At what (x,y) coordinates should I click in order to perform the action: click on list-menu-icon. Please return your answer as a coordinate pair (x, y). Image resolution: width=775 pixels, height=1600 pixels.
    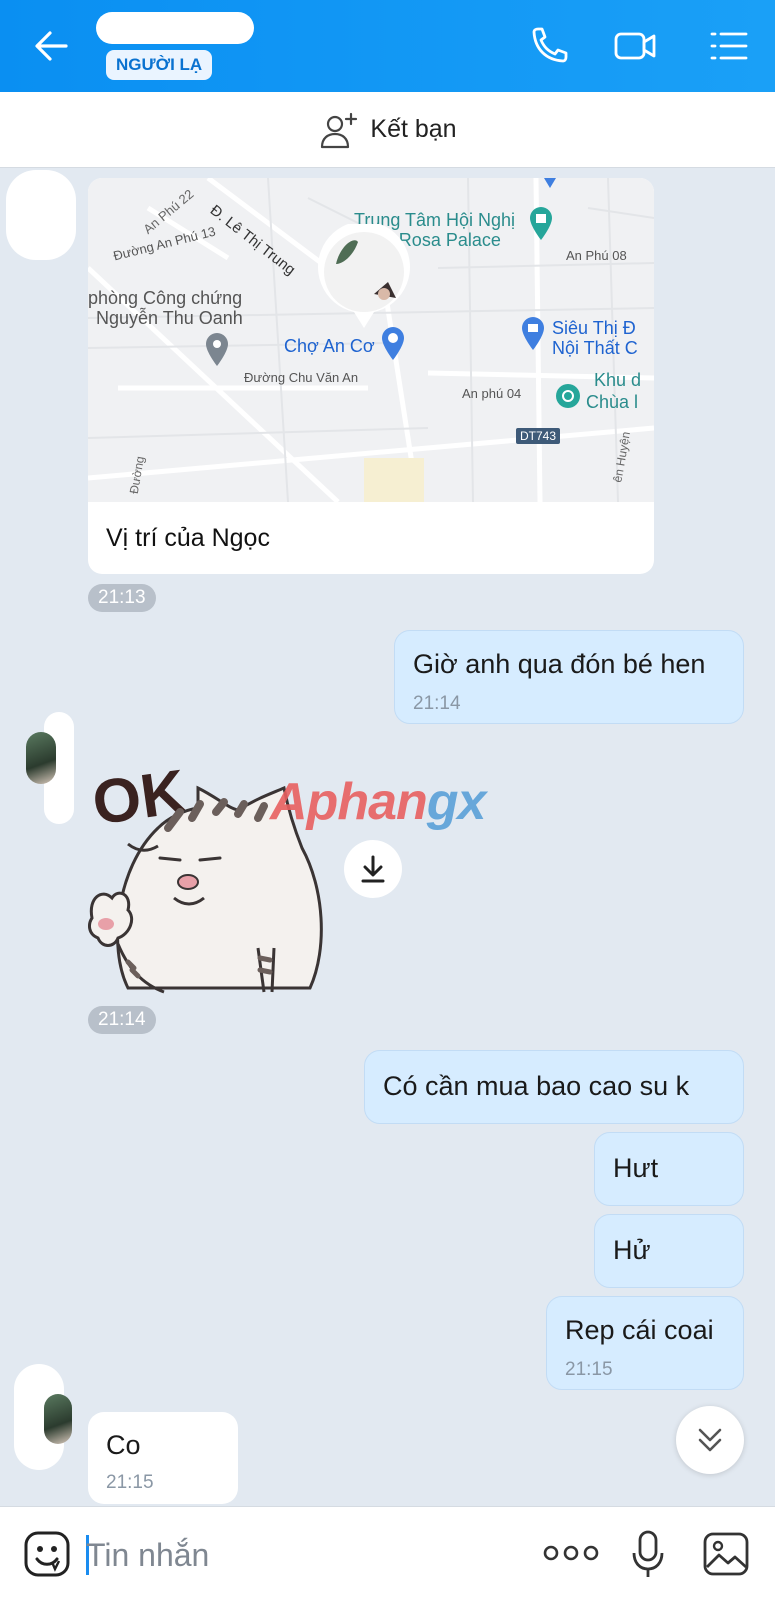
    Looking at the image, I should click on (729, 46).